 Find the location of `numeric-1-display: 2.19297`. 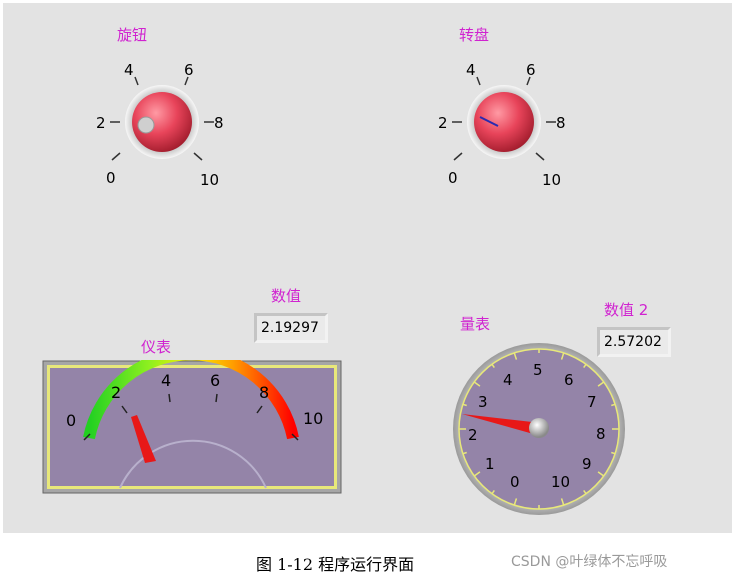

numeric-1-display: 2.19297 is located at coordinates (291, 328).